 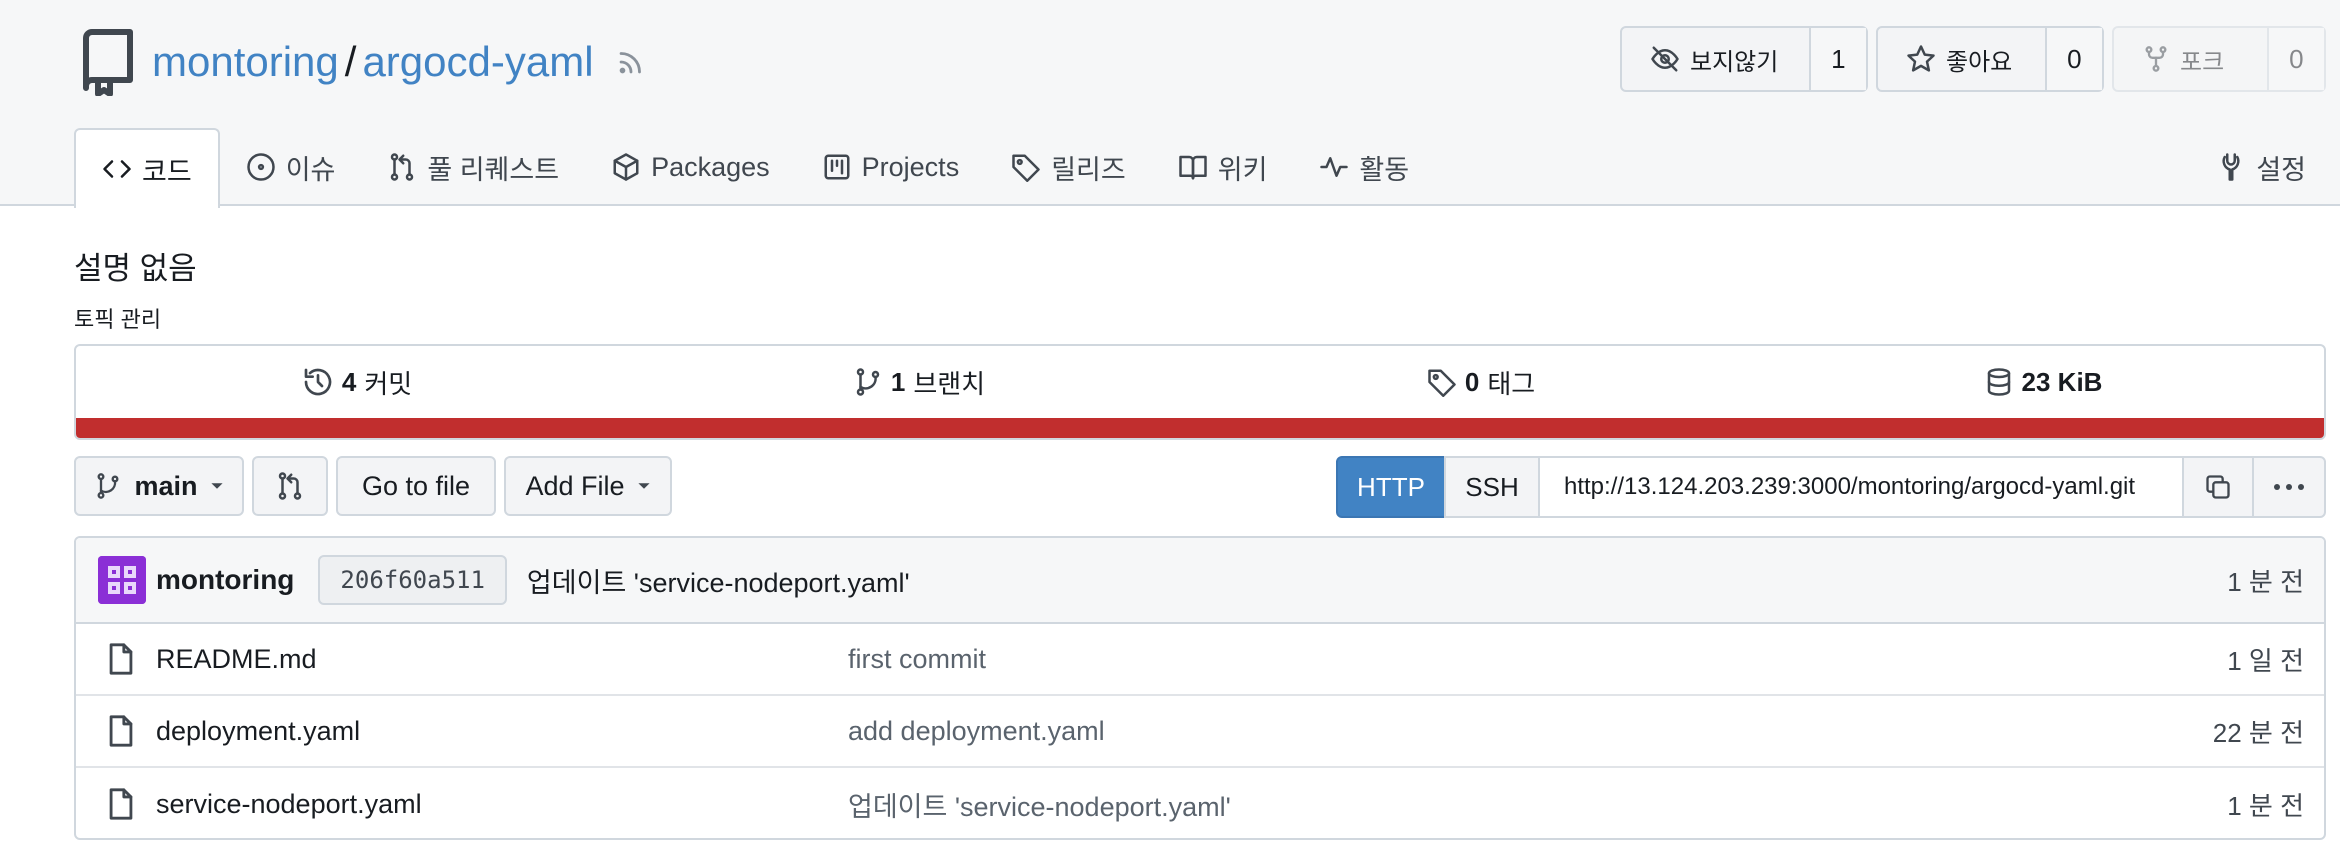 I want to click on branches-label: 브랜치, so click(x=949, y=383).